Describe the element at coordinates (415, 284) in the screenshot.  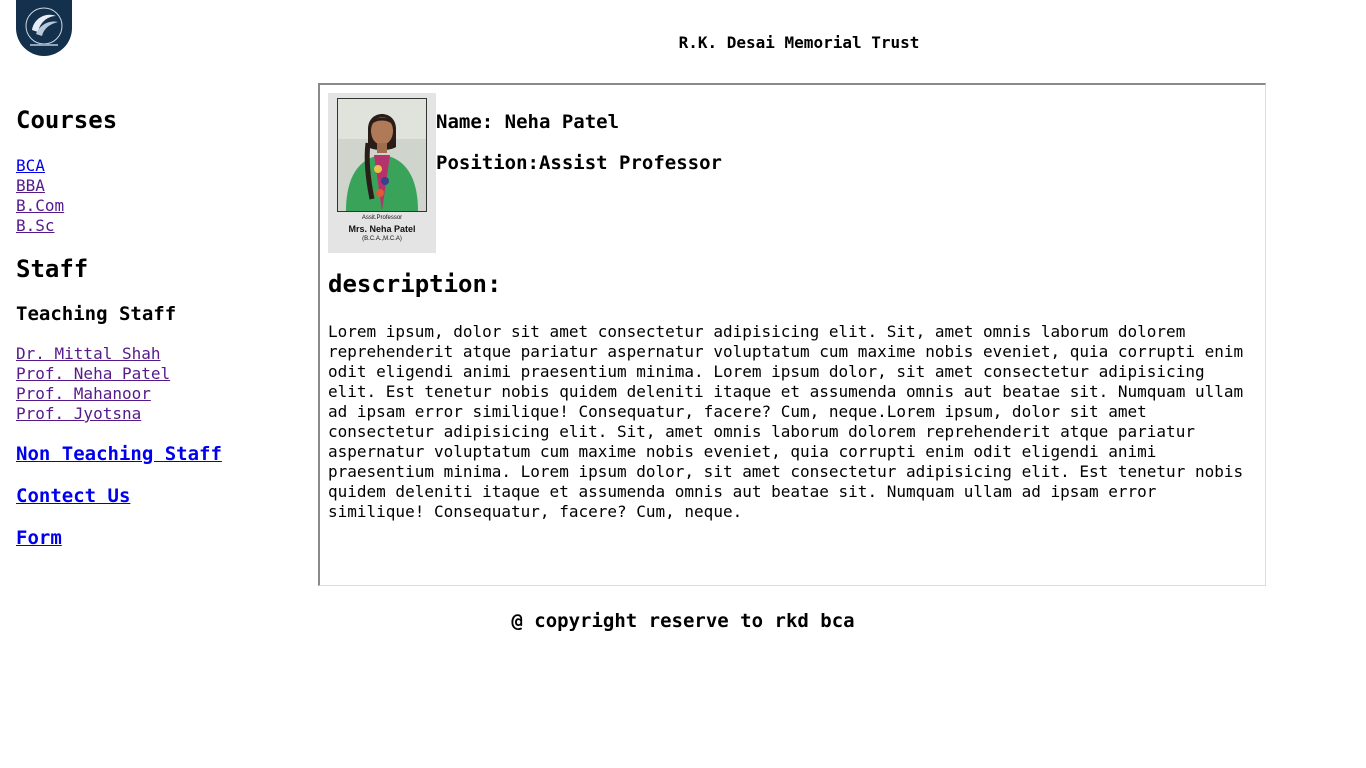
I see `description-heading: description:` at that location.